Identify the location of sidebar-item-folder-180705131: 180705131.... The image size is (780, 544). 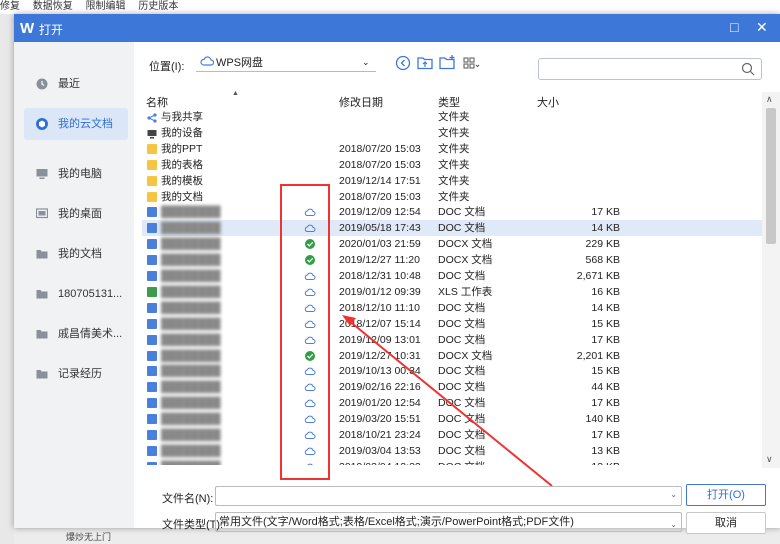
(76, 294).